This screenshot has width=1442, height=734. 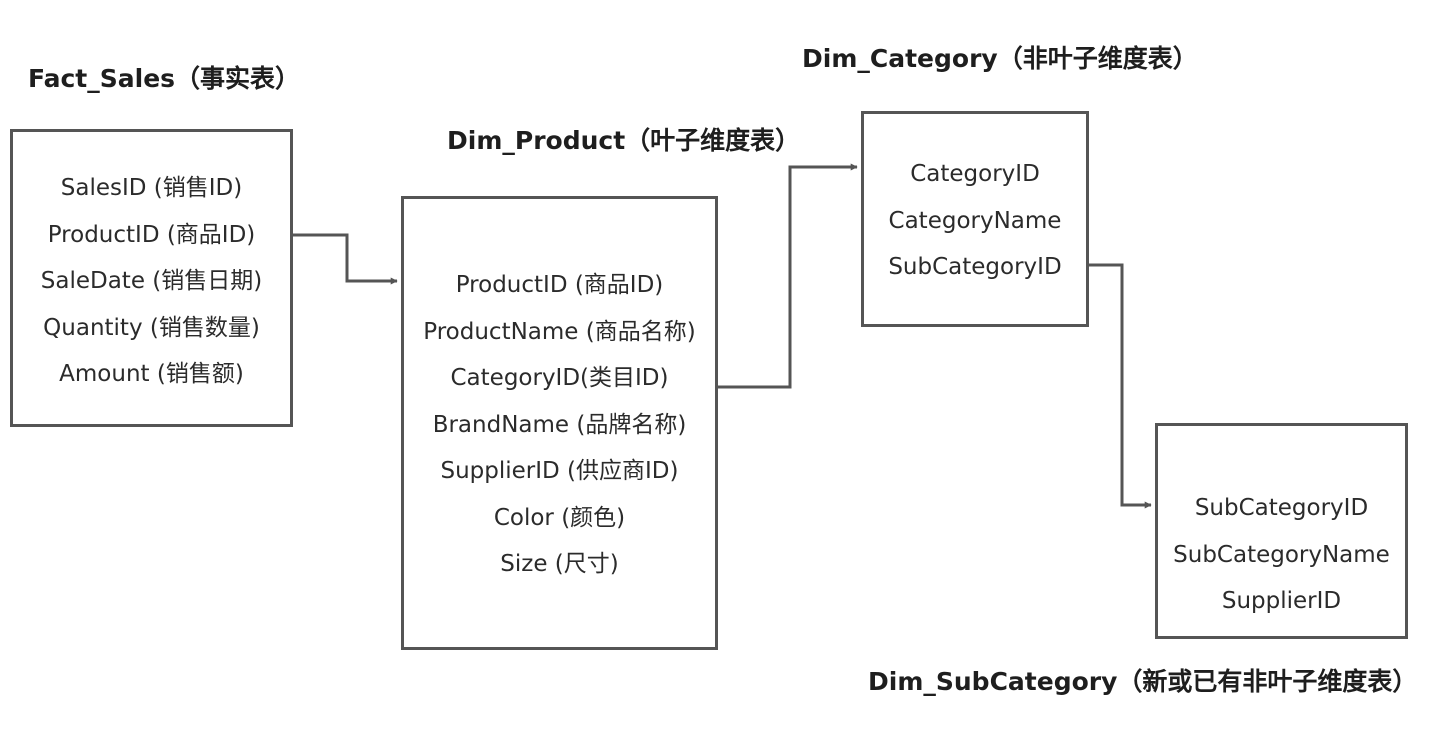 I want to click on dim-category-to-dim-subcategory-arrow, so click(x=1120, y=386).